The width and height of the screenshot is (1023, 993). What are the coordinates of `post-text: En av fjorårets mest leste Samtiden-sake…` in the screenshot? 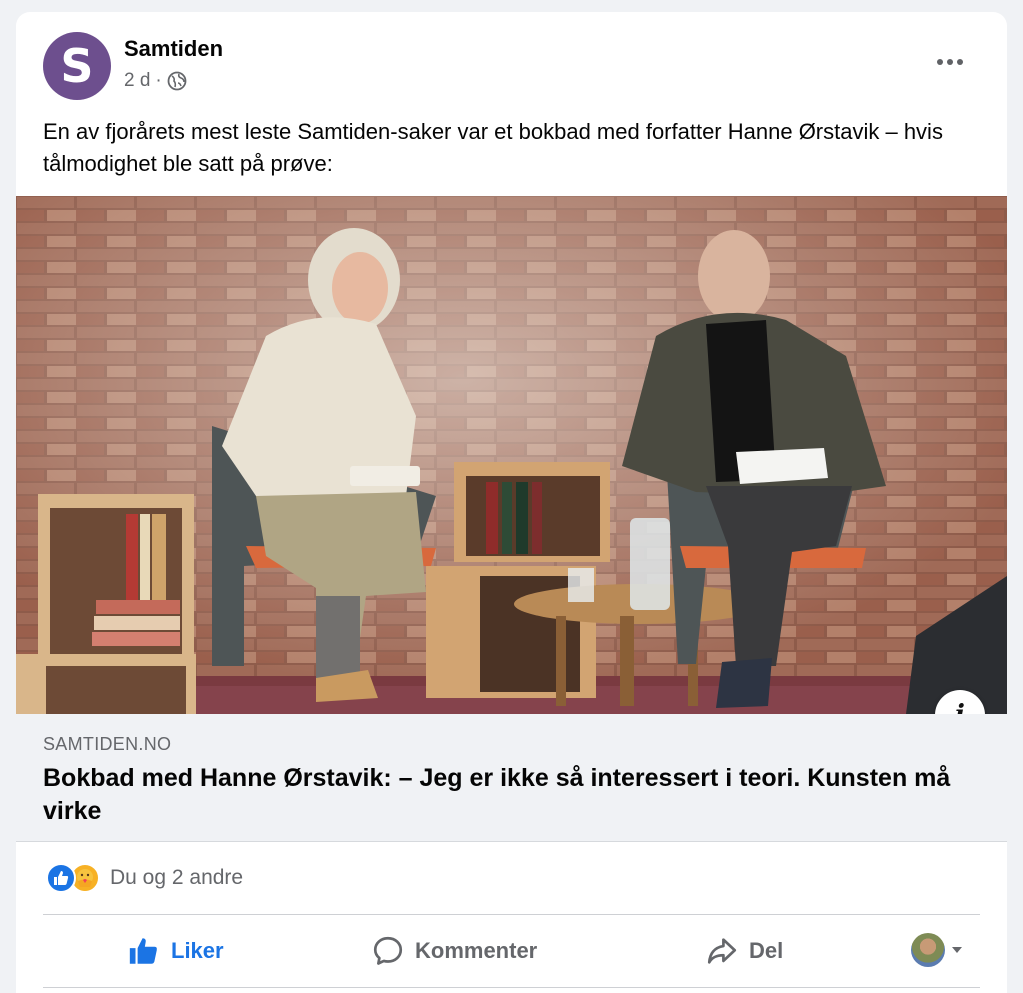 It's located at (493, 147).